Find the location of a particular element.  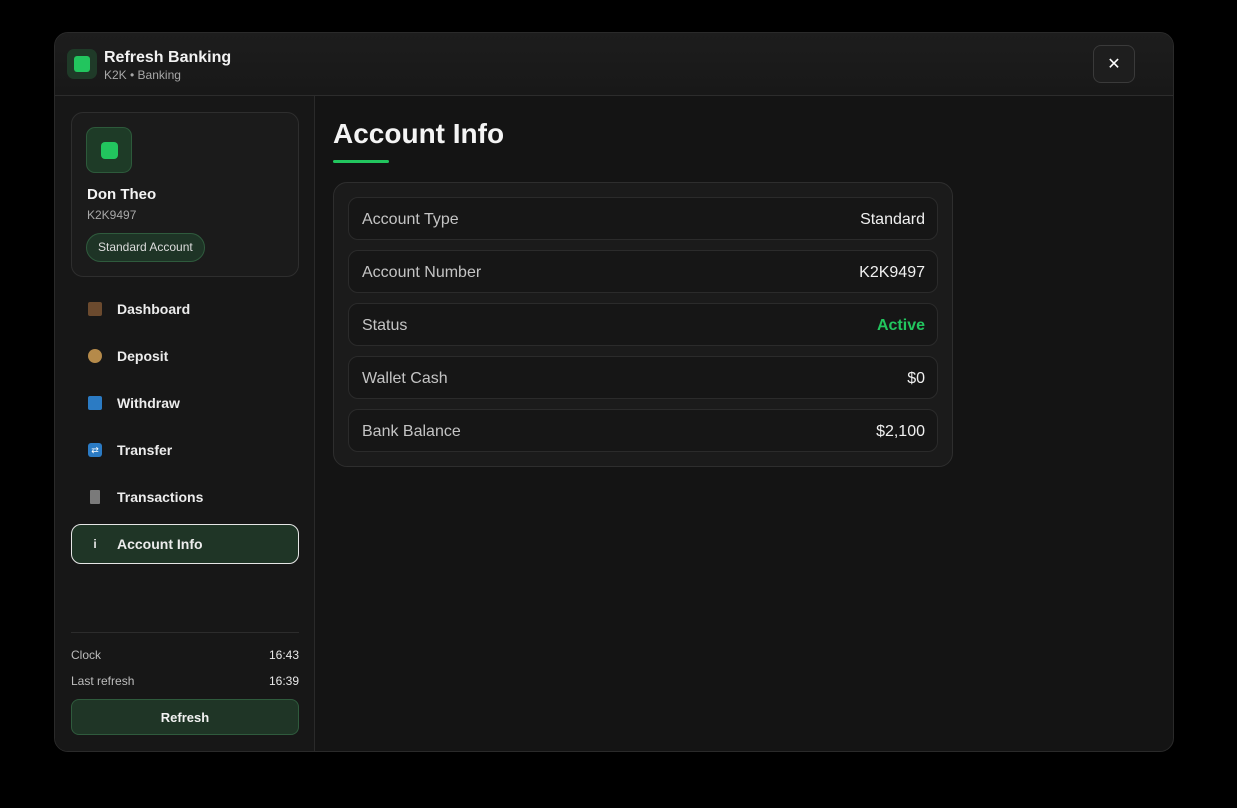

info-label: Account Number is located at coordinates (422, 272).